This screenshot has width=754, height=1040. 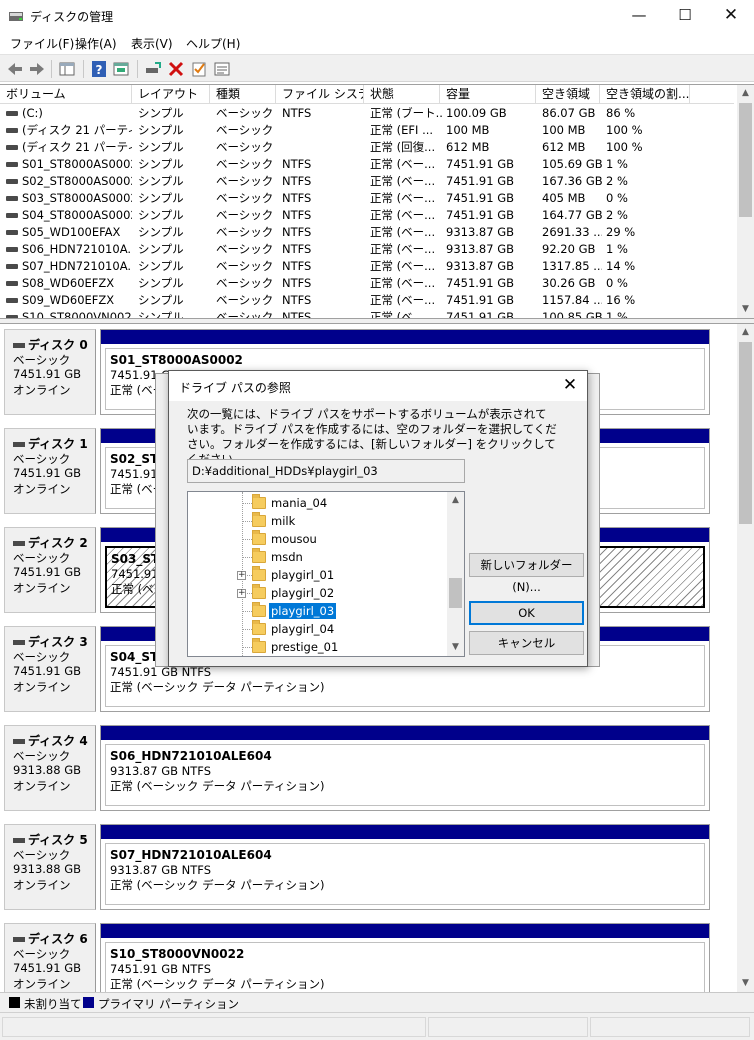 I want to click on dialog-close-button: ✕, so click(x=570, y=386).